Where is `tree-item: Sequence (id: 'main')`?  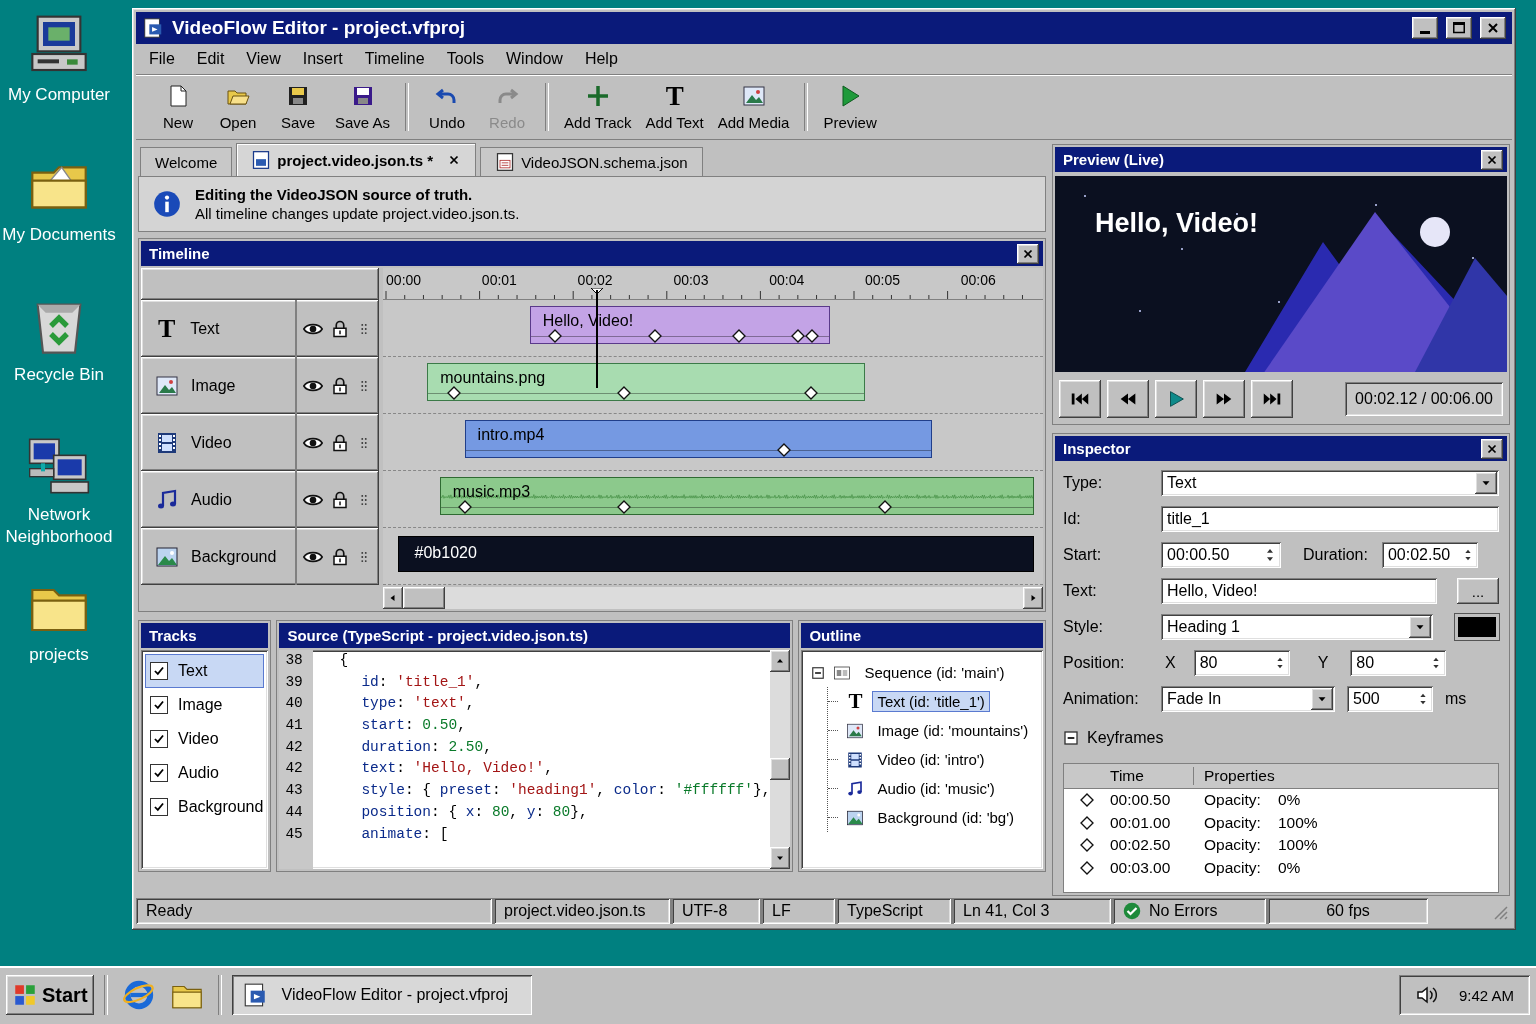
tree-item: Sequence (id: 'main') is located at coordinates (934, 672).